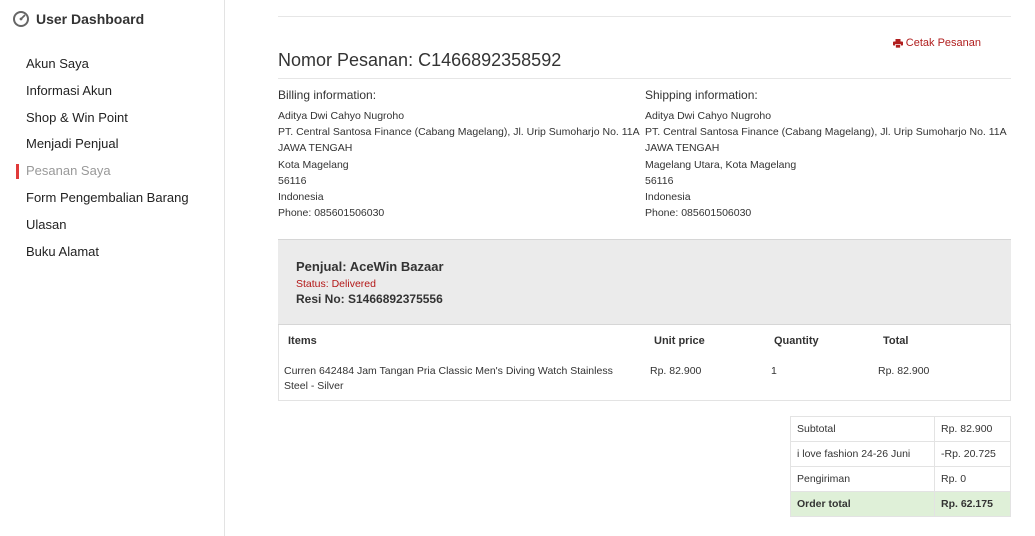 The width and height of the screenshot is (1035, 536). I want to click on shipping-city: Magelang Utara, Kota Magelang, so click(721, 164).